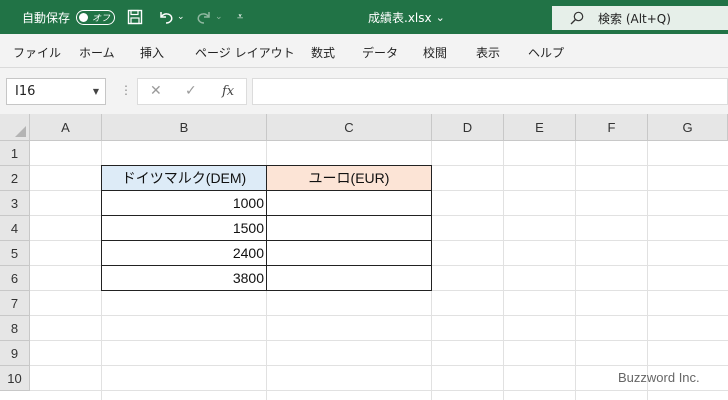  What do you see at coordinates (152, 52) in the screenshot?
I see `tab-insert: 挿入` at bounding box center [152, 52].